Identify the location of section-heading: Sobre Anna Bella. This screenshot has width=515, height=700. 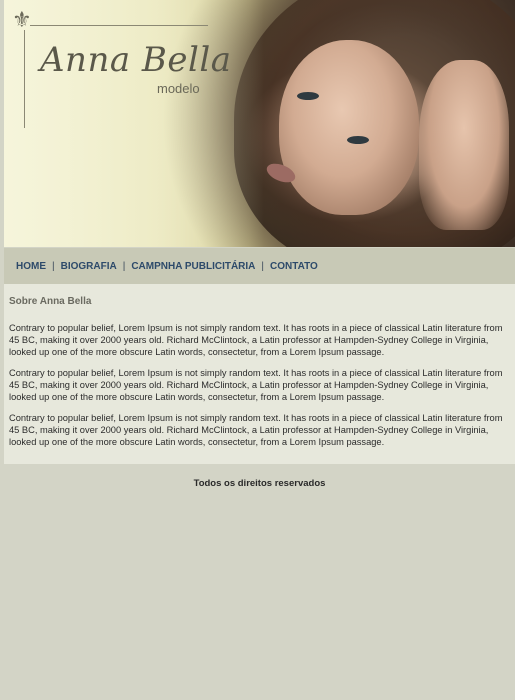
(50, 301).